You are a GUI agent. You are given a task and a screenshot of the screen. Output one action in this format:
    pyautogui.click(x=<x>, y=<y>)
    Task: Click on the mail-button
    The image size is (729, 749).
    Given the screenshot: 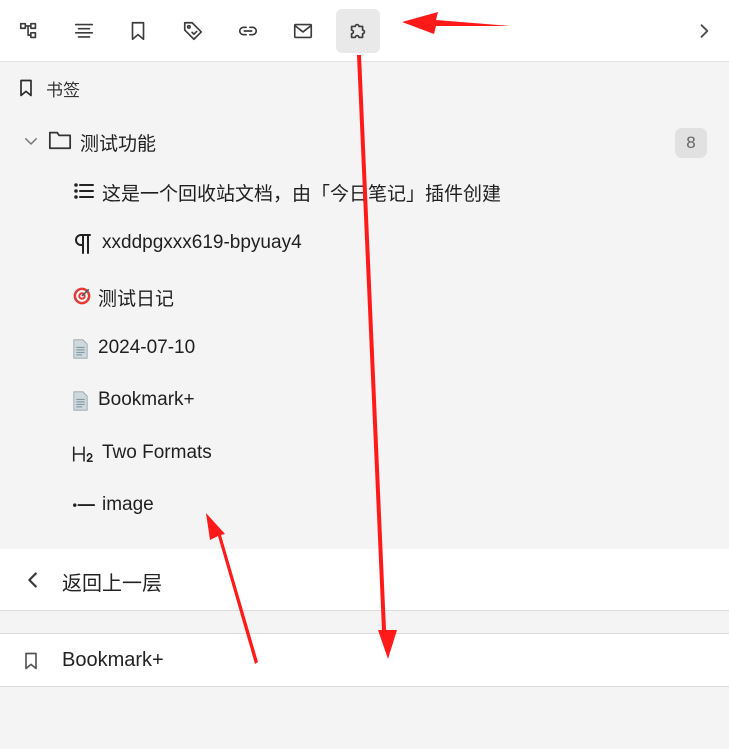 What is the action you would take?
    pyautogui.click(x=303, y=31)
    